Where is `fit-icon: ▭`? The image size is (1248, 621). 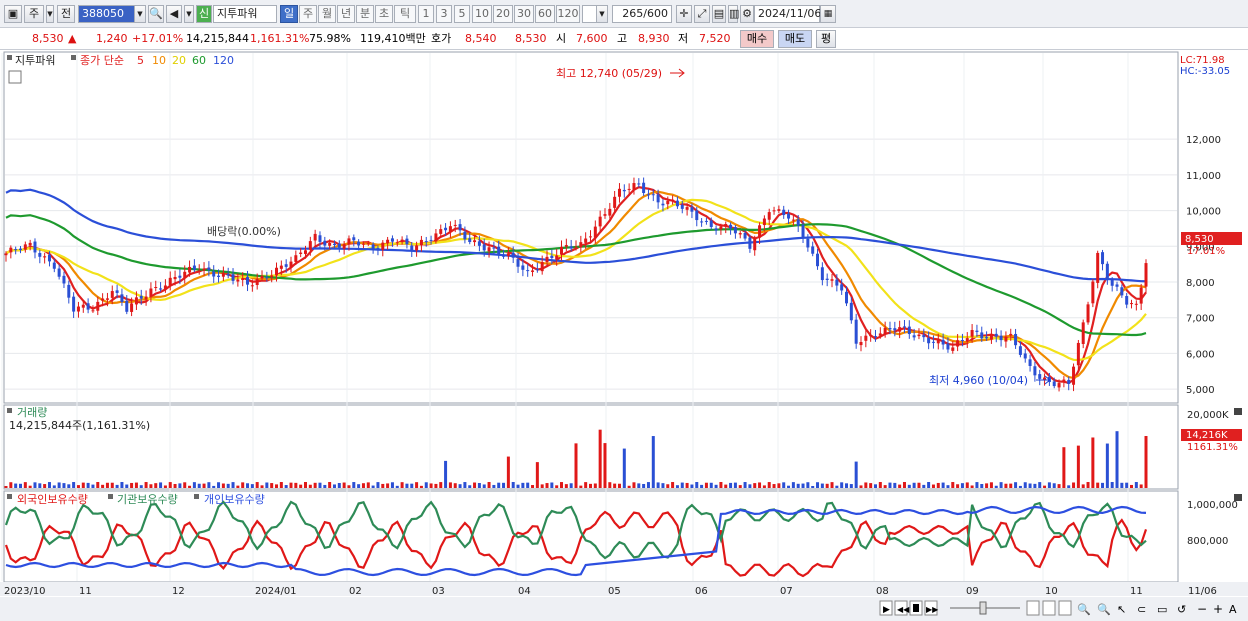 fit-icon: ▭ is located at coordinates (1162, 609).